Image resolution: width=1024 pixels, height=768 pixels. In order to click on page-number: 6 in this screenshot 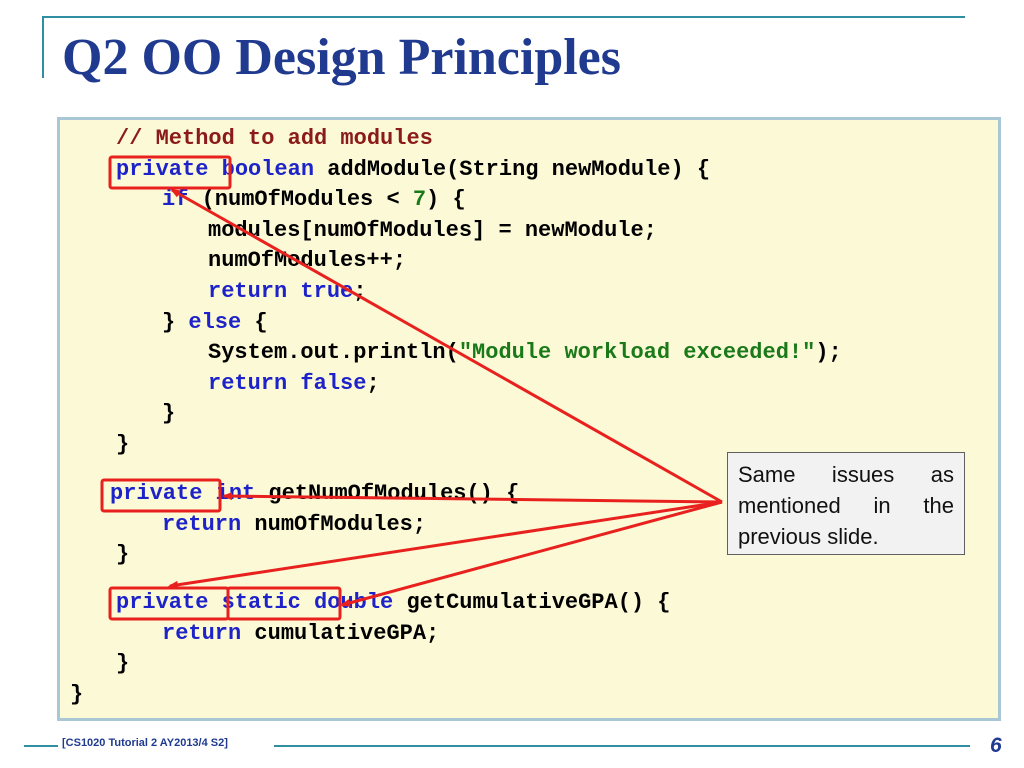, I will do `click(996, 745)`.